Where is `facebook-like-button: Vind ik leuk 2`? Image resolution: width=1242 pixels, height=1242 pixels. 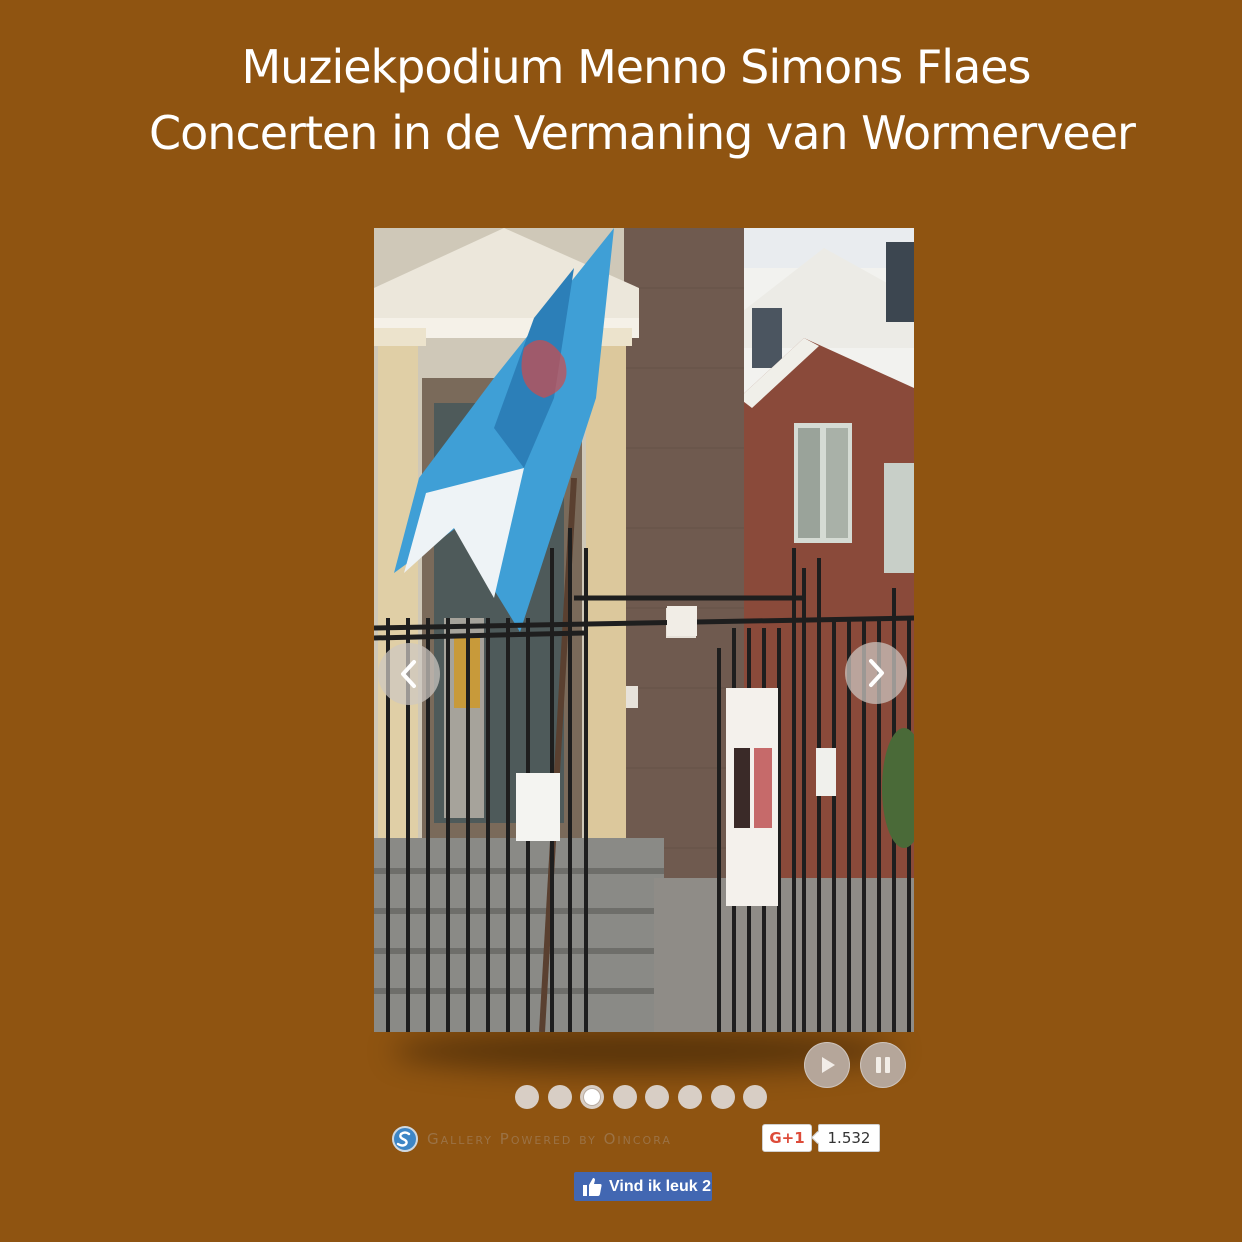
facebook-like-button: Vind ik leuk 2 is located at coordinates (643, 1186).